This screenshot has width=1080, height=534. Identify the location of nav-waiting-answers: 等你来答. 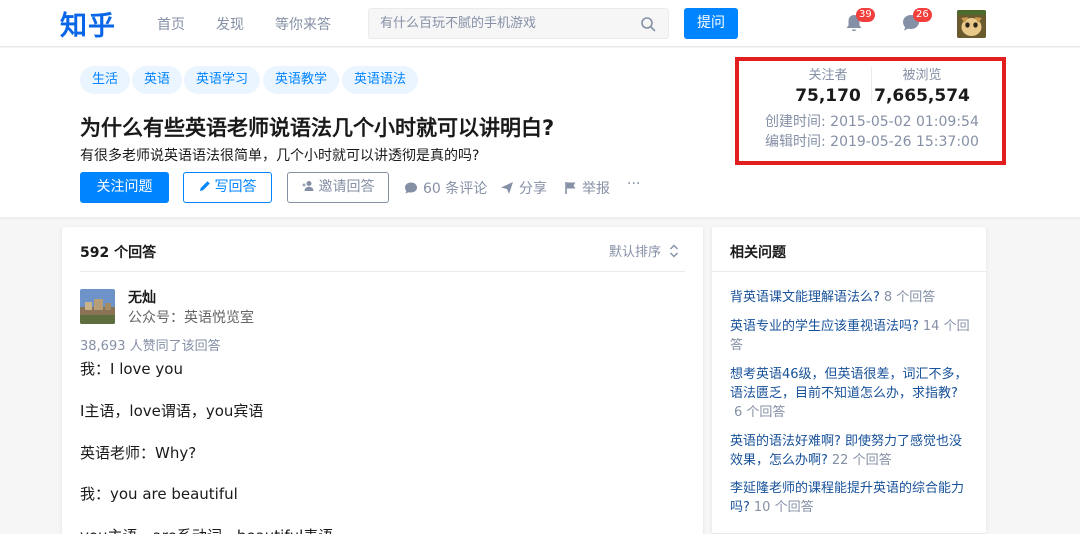
(303, 24).